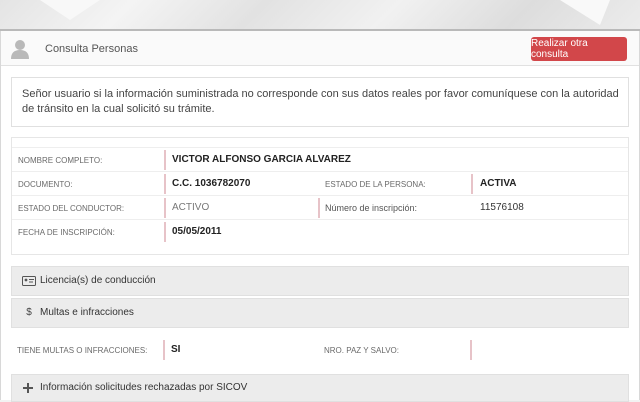 The image size is (640, 402). Describe the element at coordinates (320, 48) in the screenshot. I see `panel-header: Consulta Personas Realizar otra consulta` at that location.